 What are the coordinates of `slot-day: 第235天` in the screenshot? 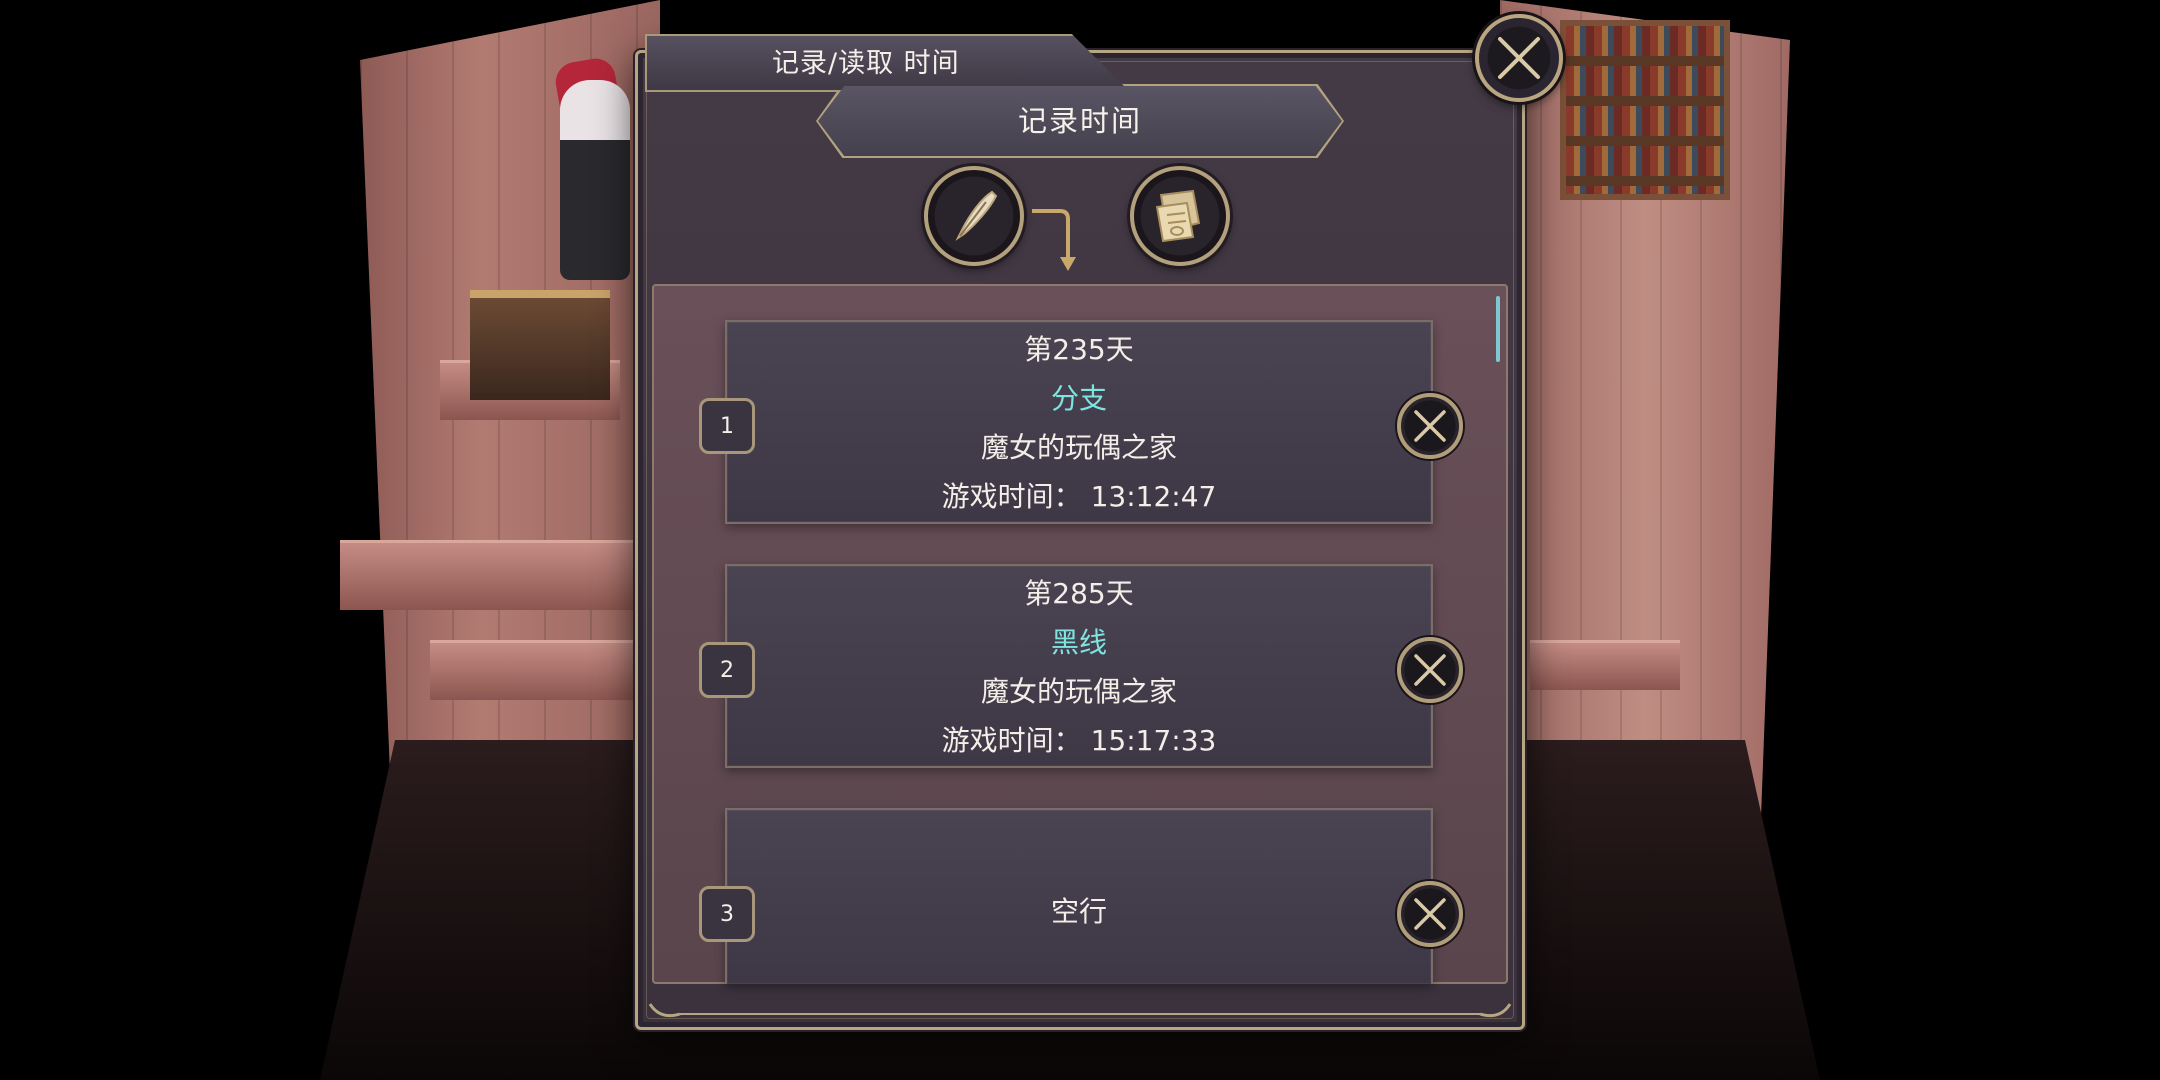 It's located at (1079, 349).